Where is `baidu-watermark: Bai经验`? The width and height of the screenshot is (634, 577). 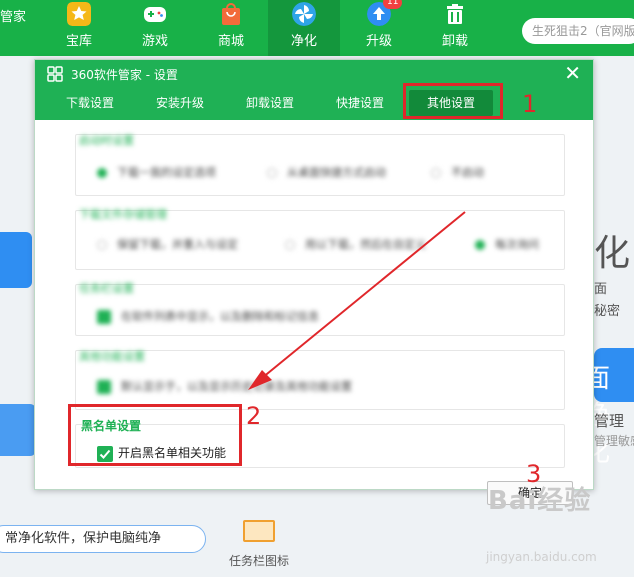
baidu-watermark: Bai经验 is located at coordinates (540, 501).